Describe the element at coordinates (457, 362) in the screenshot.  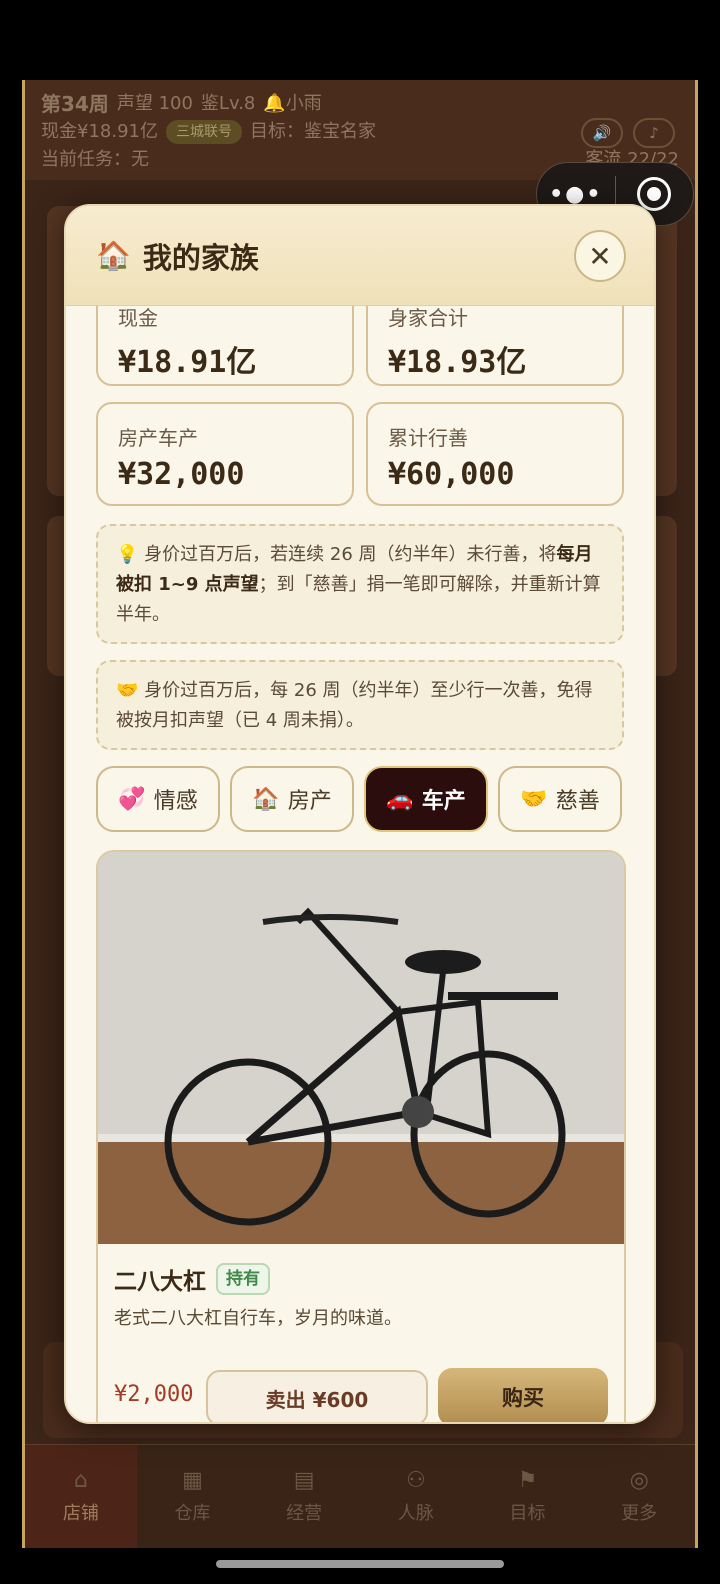
I see `stat-value: ¥18.93亿` at that location.